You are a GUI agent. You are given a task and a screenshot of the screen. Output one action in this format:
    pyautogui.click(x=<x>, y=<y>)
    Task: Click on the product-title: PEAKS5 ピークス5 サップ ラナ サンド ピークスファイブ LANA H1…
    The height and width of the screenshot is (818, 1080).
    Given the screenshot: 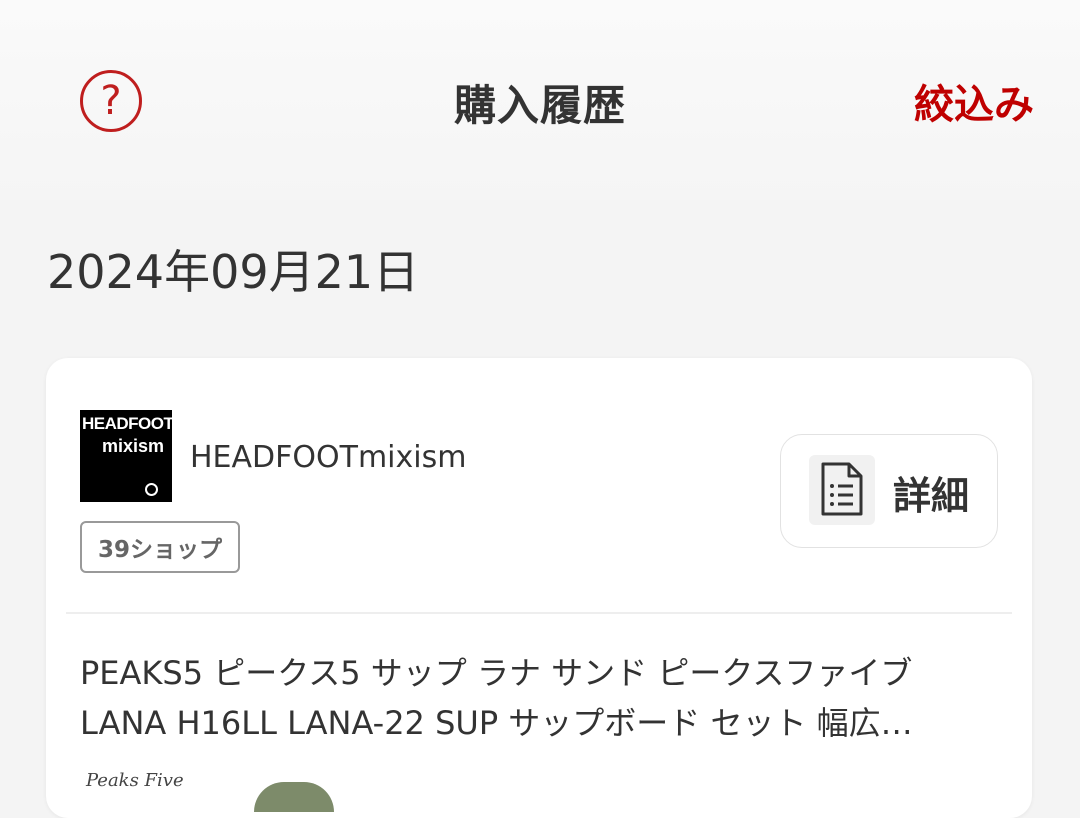 What is the action you would take?
    pyautogui.click(x=530, y=698)
    